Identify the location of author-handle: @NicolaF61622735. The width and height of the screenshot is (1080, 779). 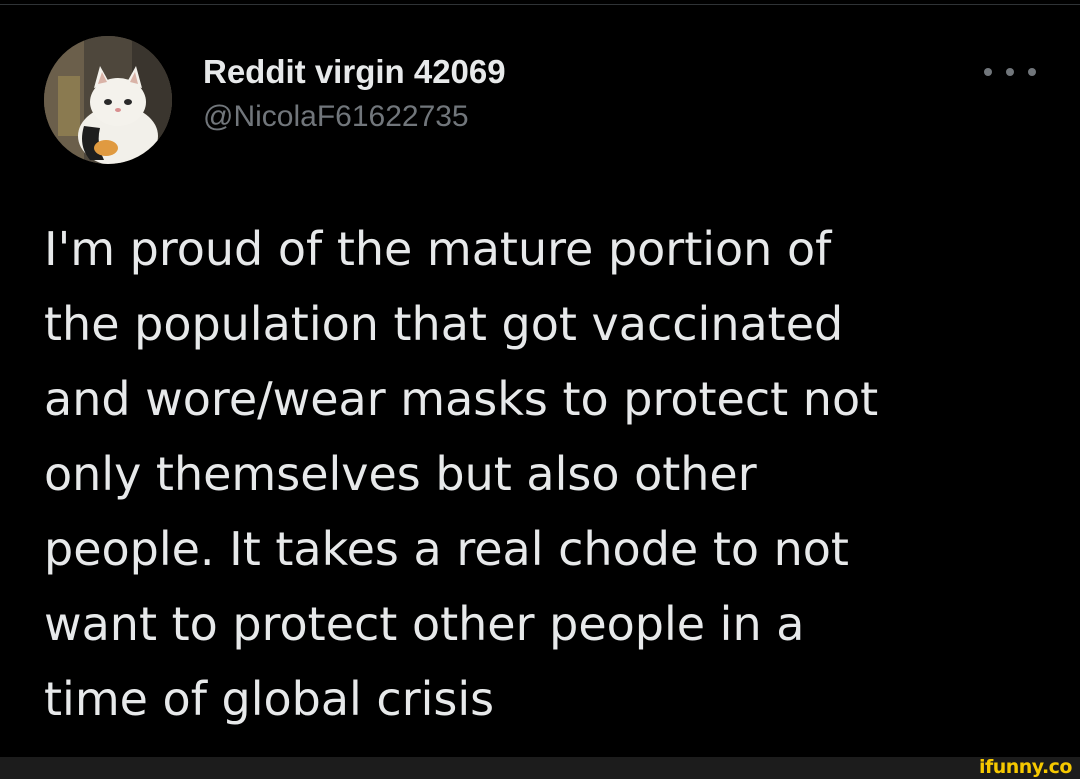
(354, 117).